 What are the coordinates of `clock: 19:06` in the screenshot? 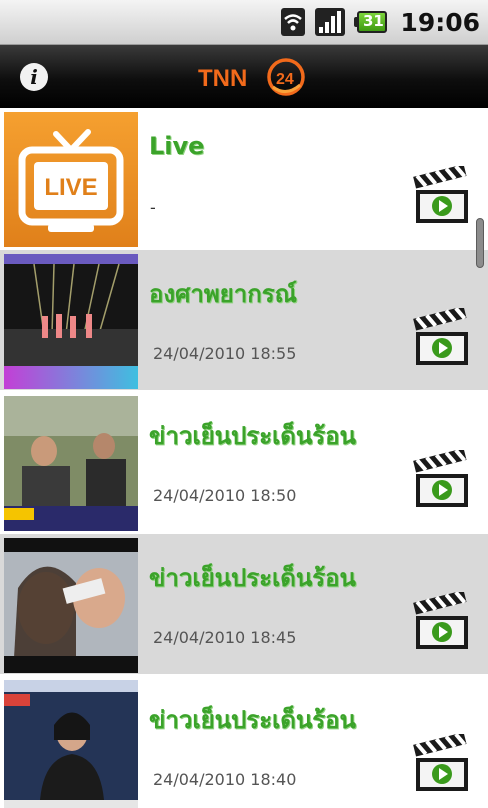 It's located at (440, 22).